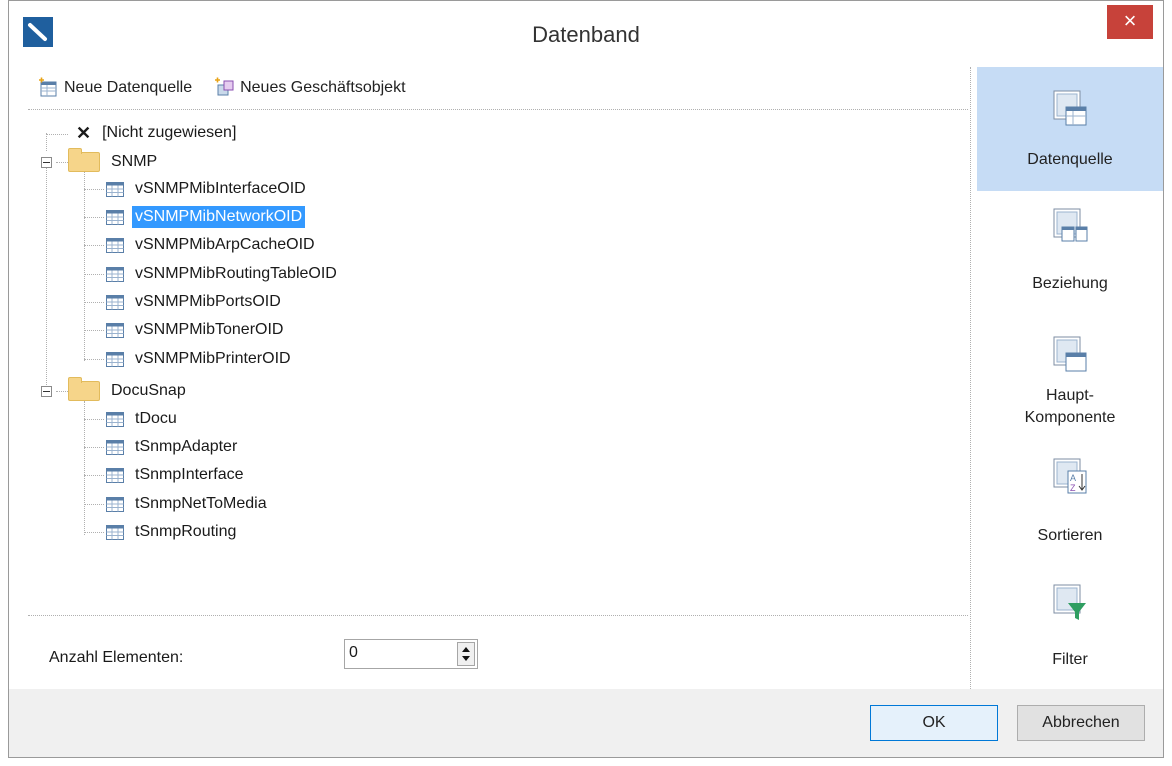 This screenshot has height=766, width=1172. Describe the element at coordinates (1070, 249) in the screenshot. I see `side-item-relation: Beziehung` at that location.